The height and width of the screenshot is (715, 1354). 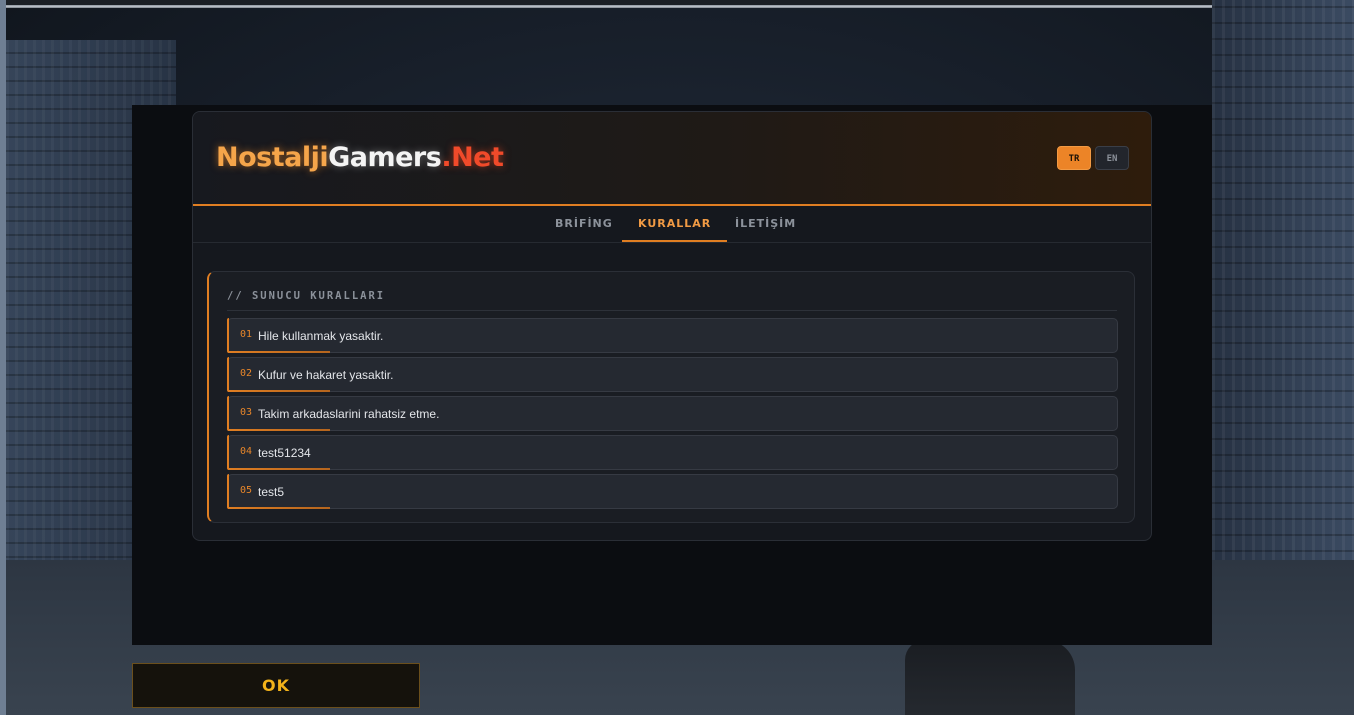 What do you see at coordinates (271, 492) in the screenshot?
I see `rule-text: test5` at bounding box center [271, 492].